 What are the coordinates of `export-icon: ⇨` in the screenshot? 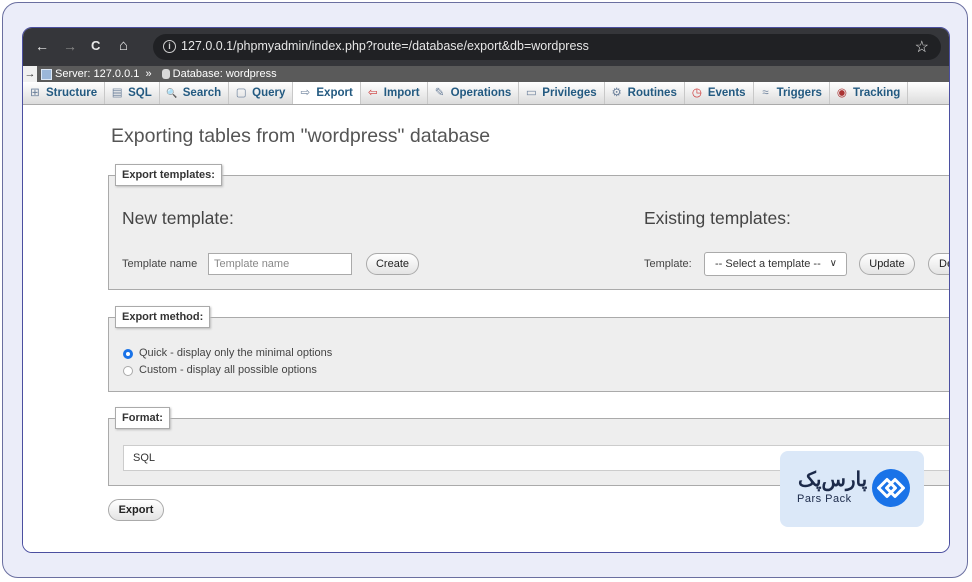 It's located at (305, 93).